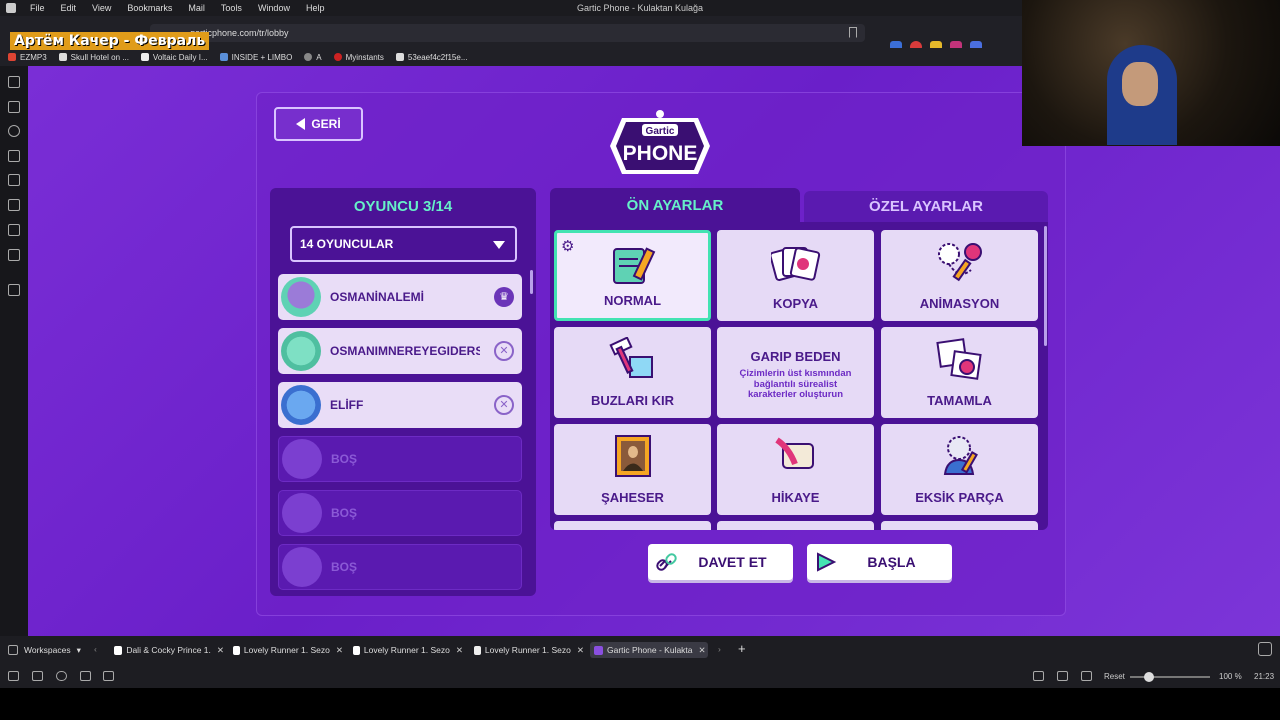 Image resolution: width=1280 pixels, height=720 pixels. I want to click on mode-card-saheser: ŞAHESER, so click(632, 469).